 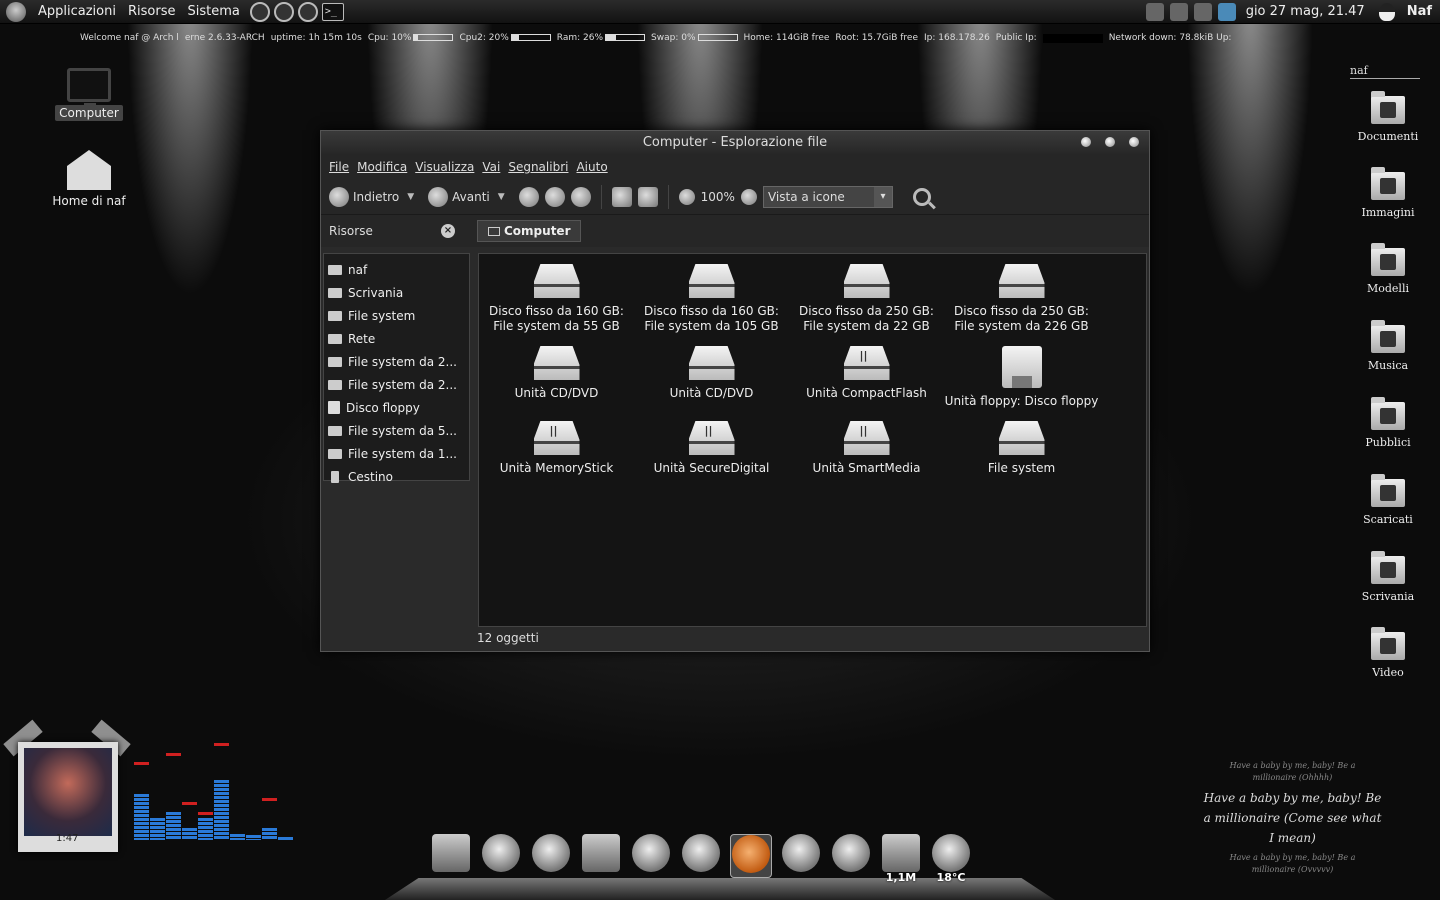 What do you see at coordinates (1202, 11) in the screenshot?
I see `volume-icon` at bounding box center [1202, 11].